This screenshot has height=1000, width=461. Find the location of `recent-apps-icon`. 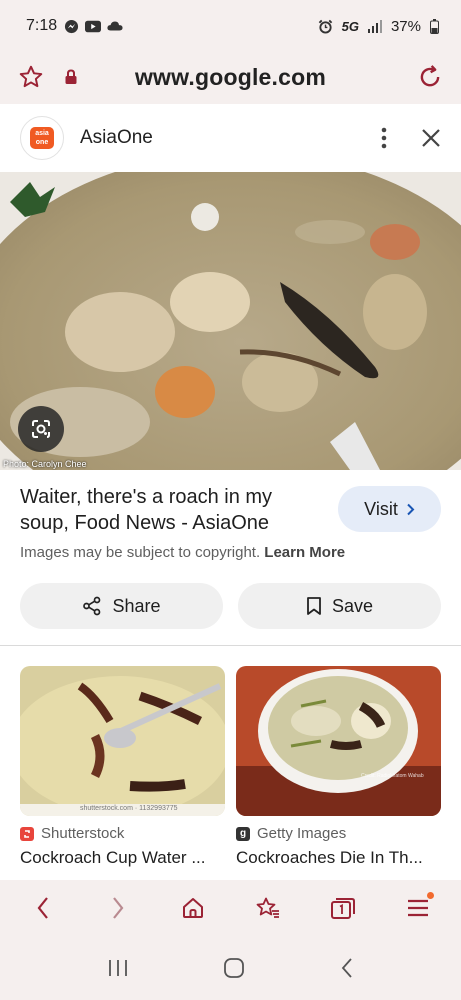

recent-apps-icon is located at coordinates (118, 968).